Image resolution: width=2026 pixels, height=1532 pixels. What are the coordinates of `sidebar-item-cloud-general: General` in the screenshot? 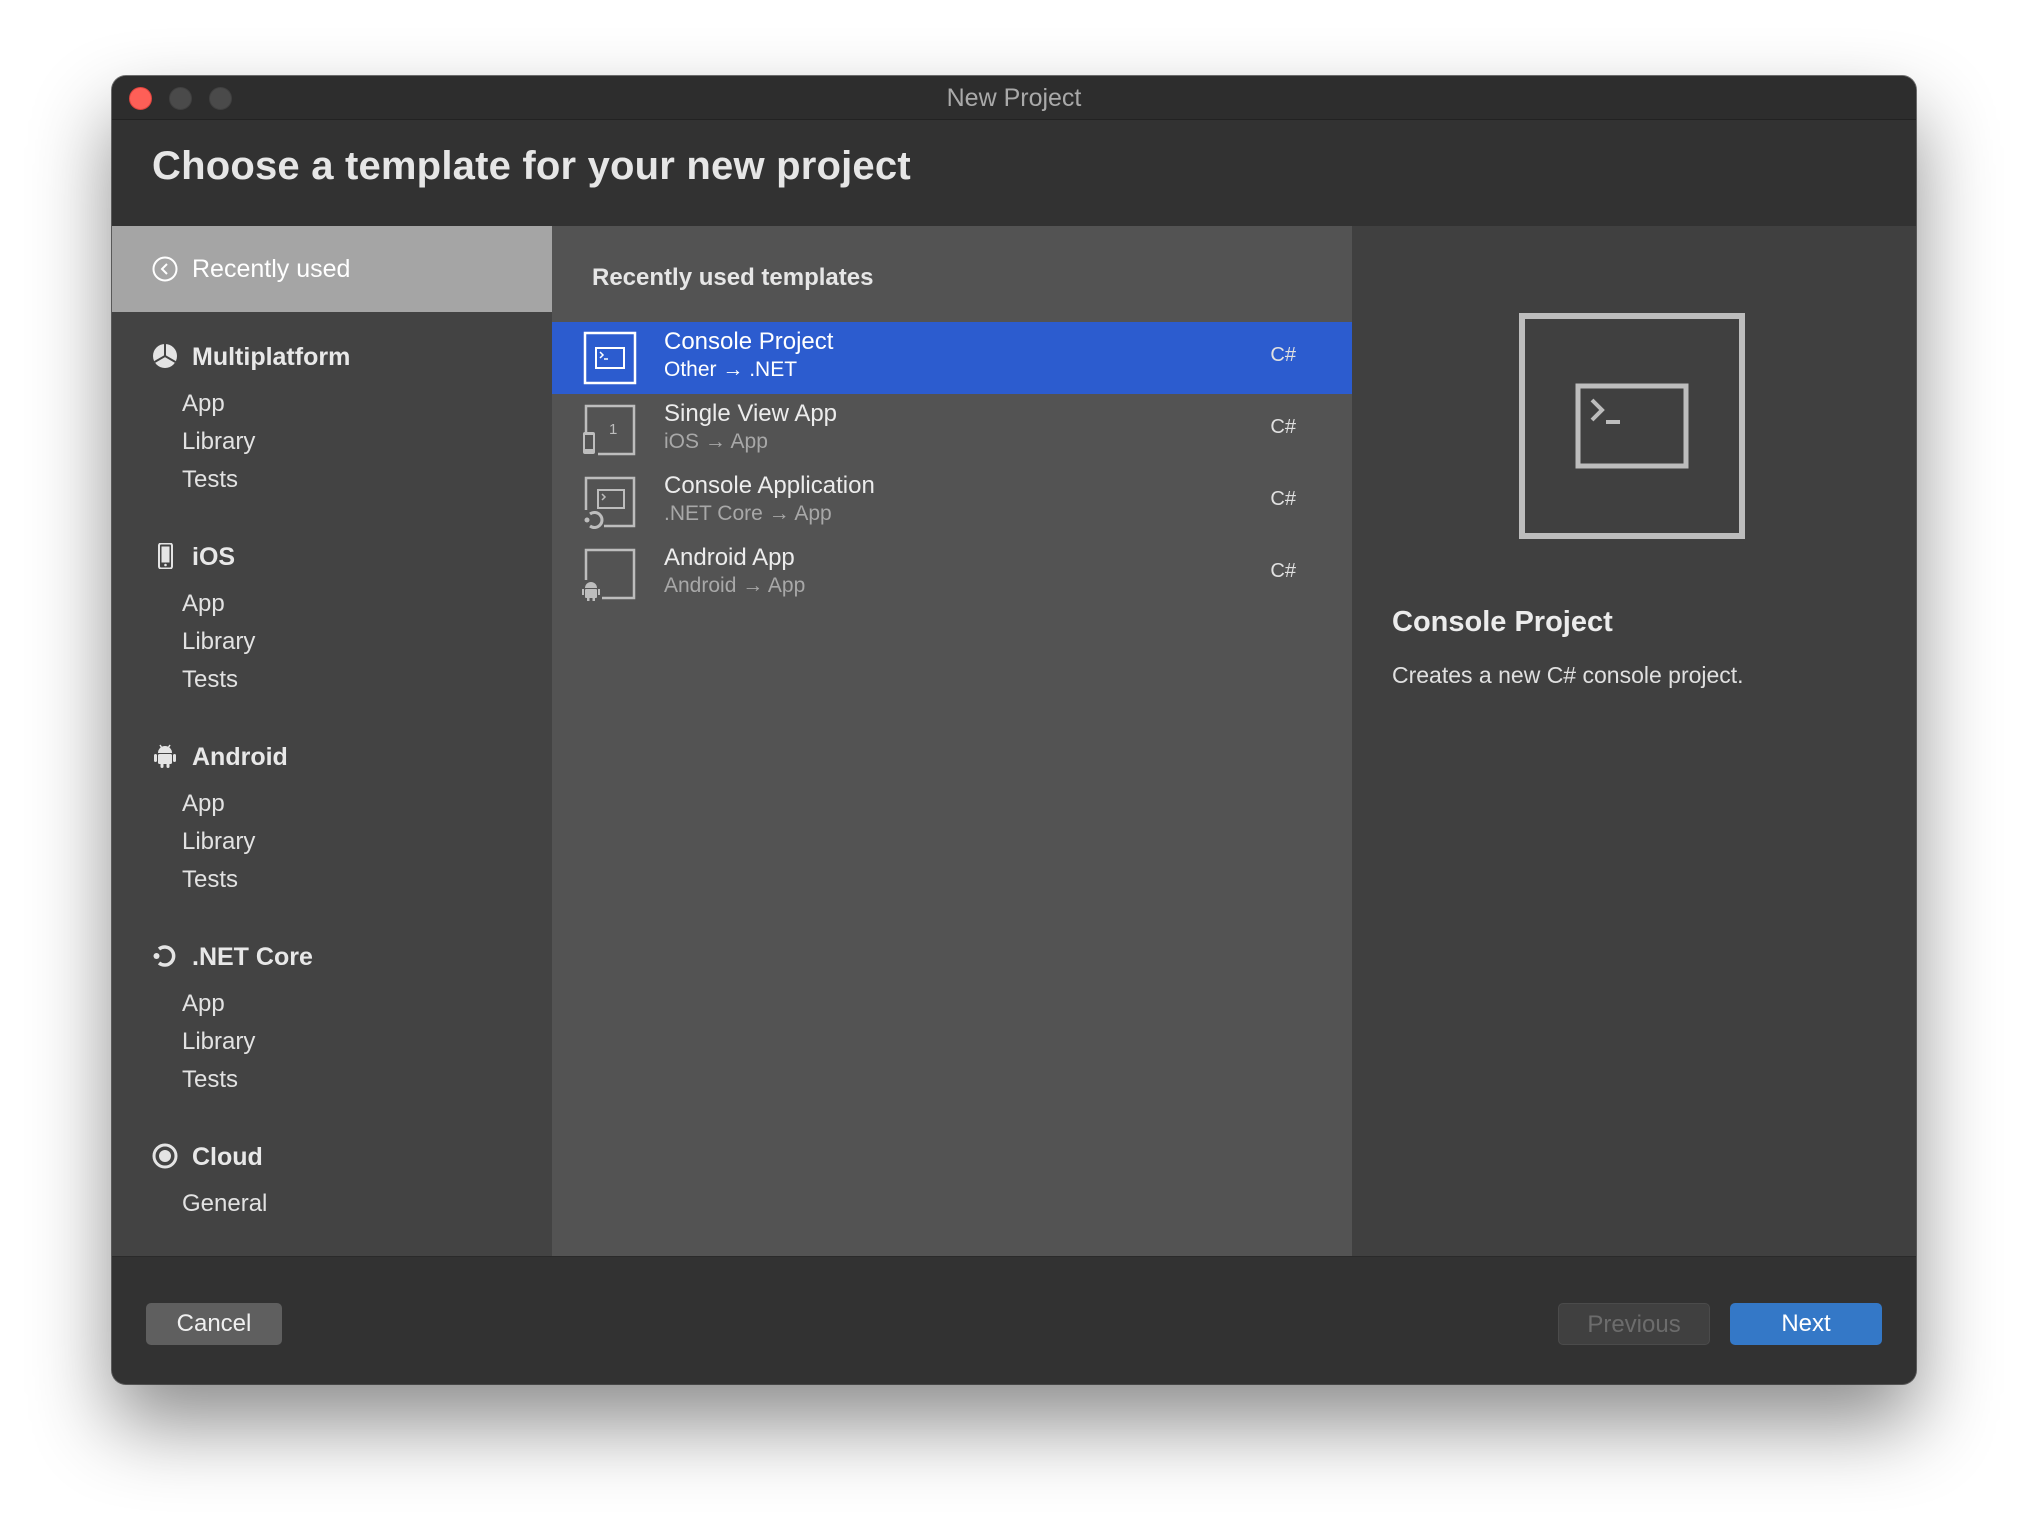 It's located at (224, 1204).